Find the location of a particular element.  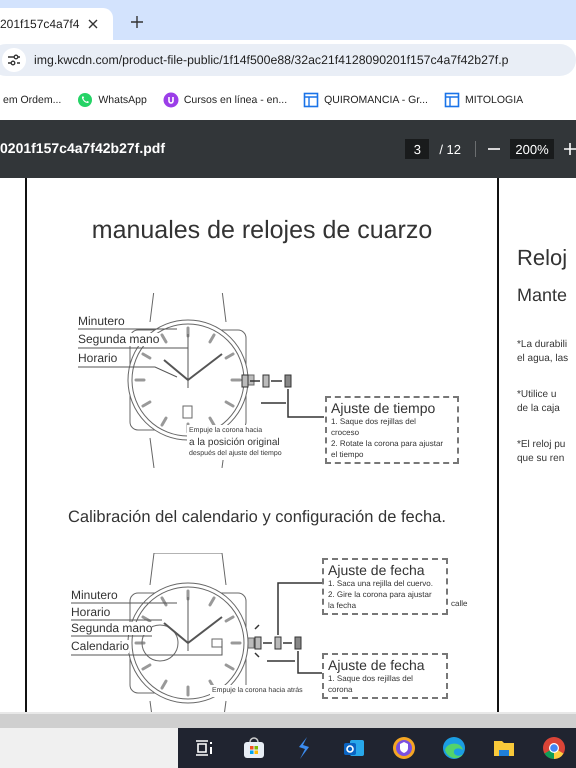

instruction-text: 1. Saca una rejilla del cuervo. is located at coordinates (381, 583).